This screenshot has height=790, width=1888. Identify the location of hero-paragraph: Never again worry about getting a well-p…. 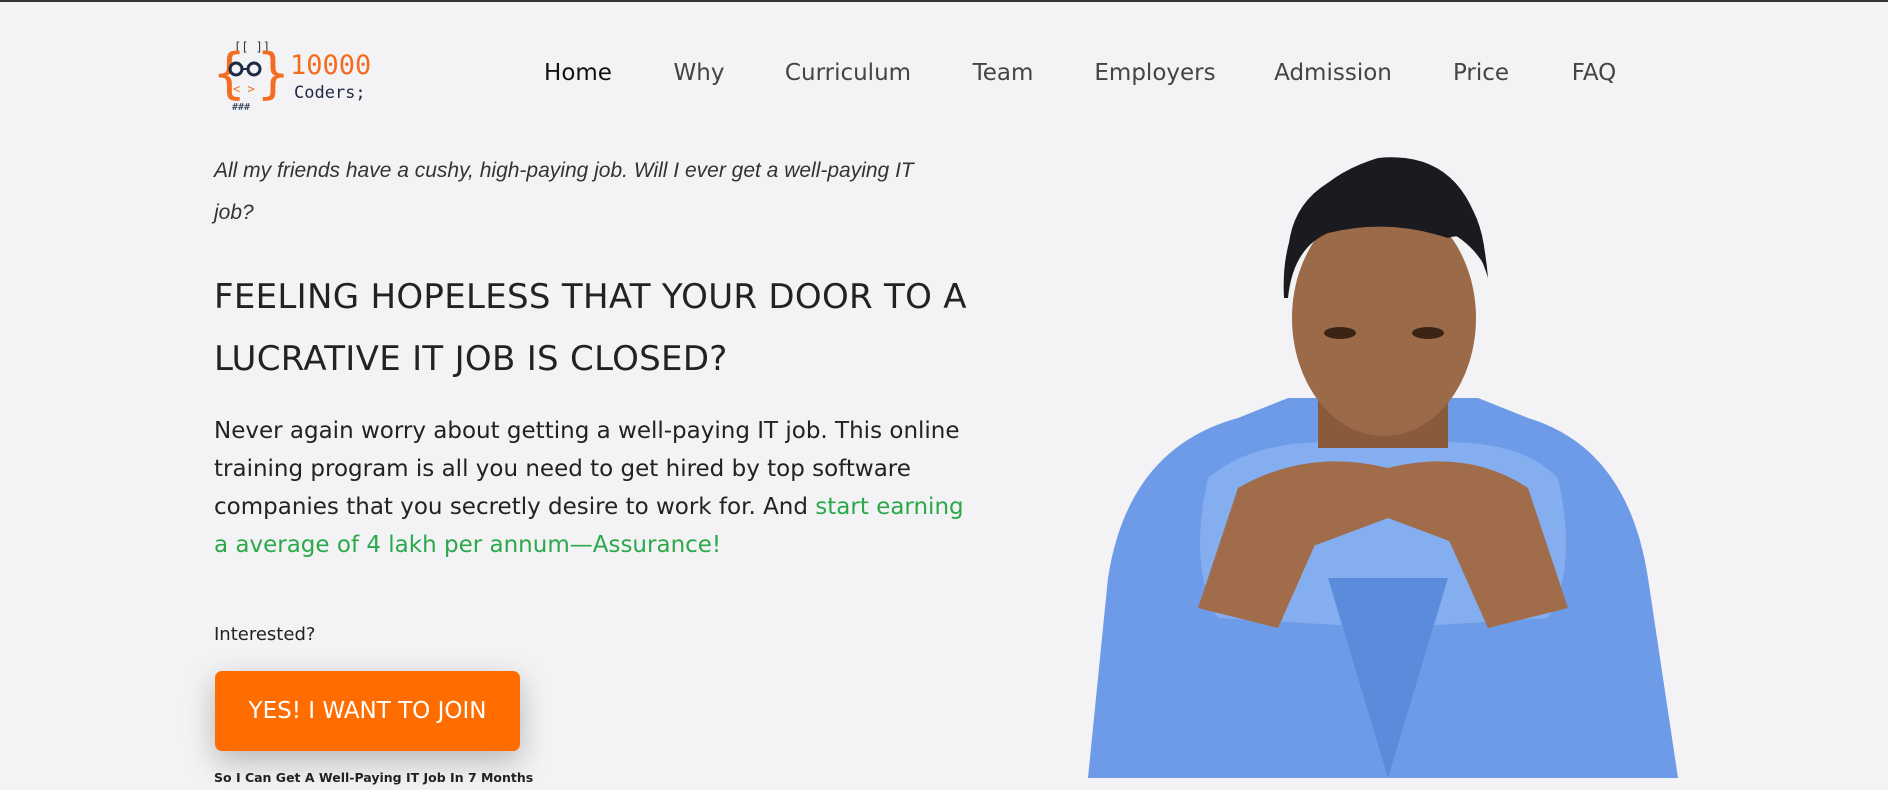
(594, 488).